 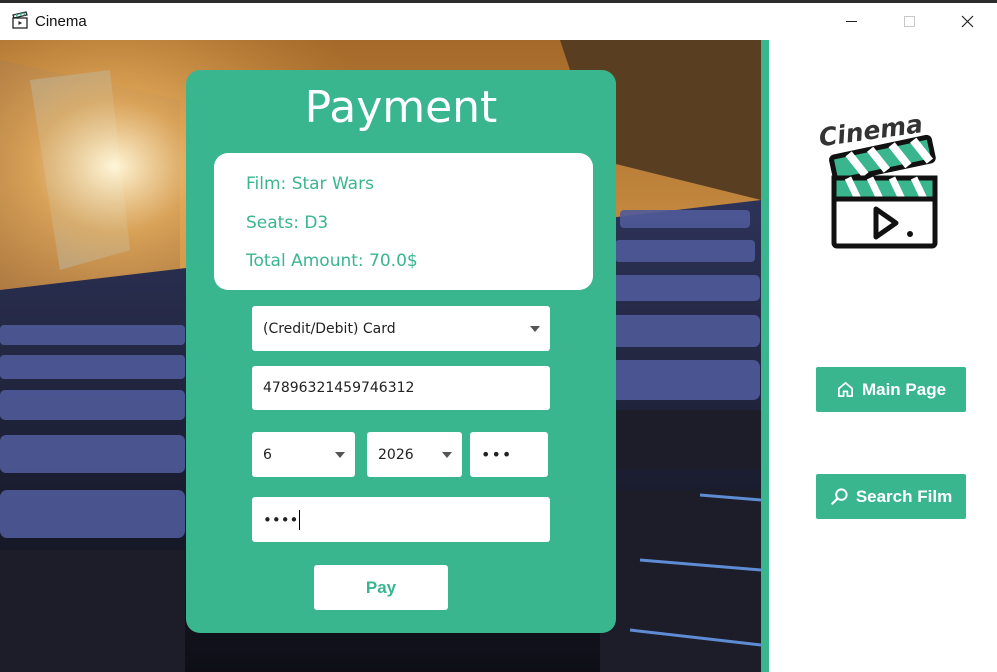 I want to click on search-film-label: Search Film, so click(x=904, y=496).